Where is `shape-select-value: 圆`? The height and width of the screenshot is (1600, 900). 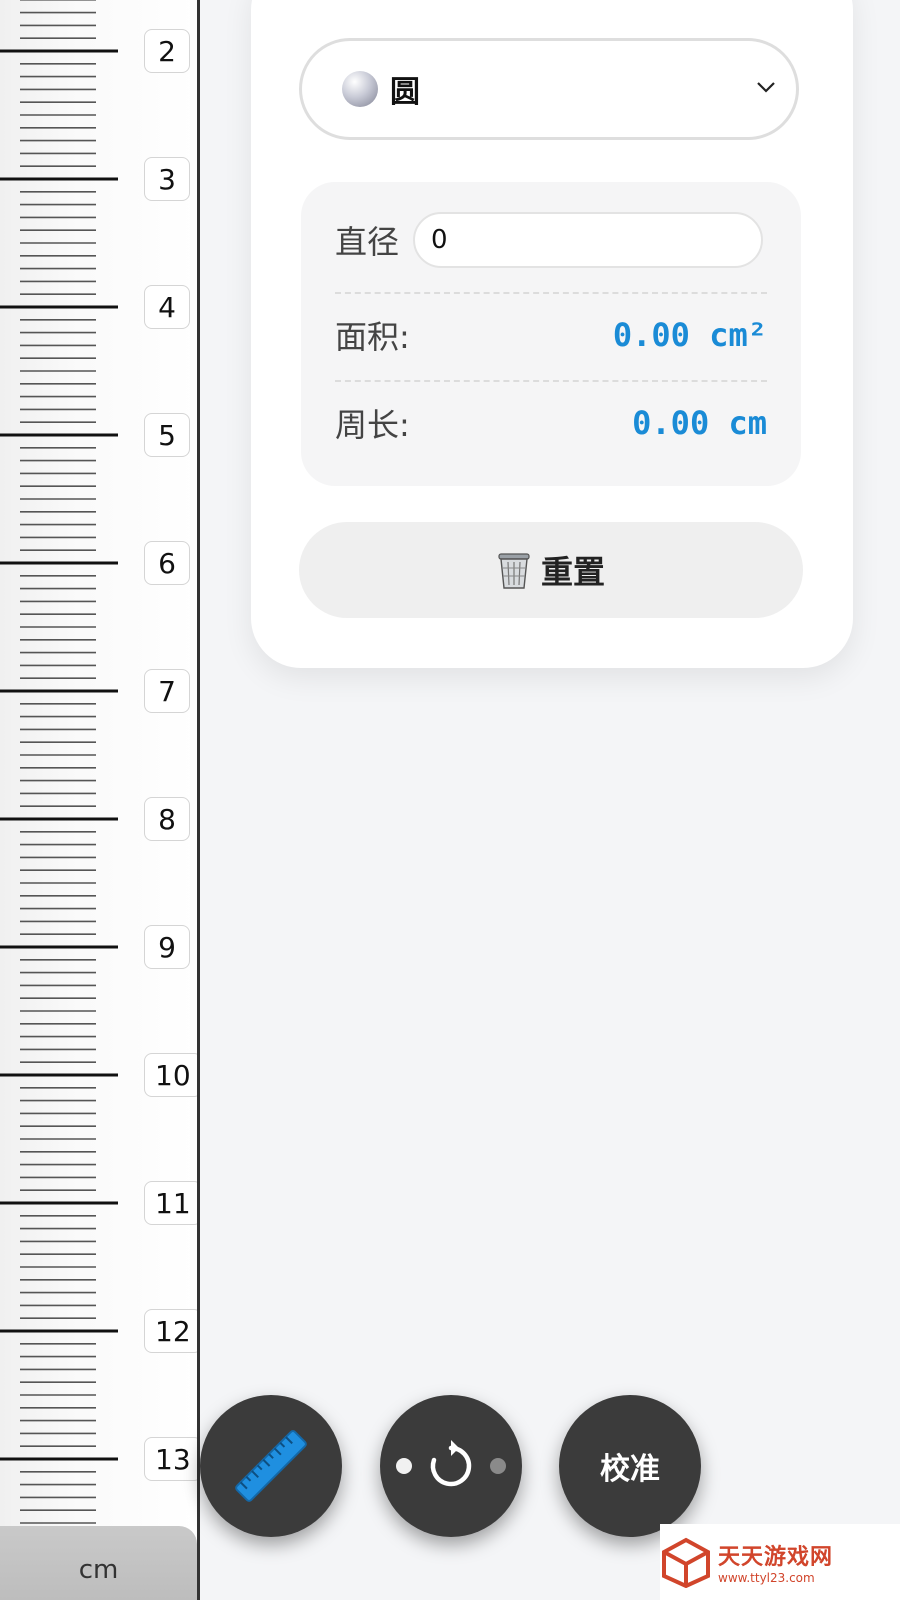
shape-select-value: 圆 is located at coordinates (405, 92).